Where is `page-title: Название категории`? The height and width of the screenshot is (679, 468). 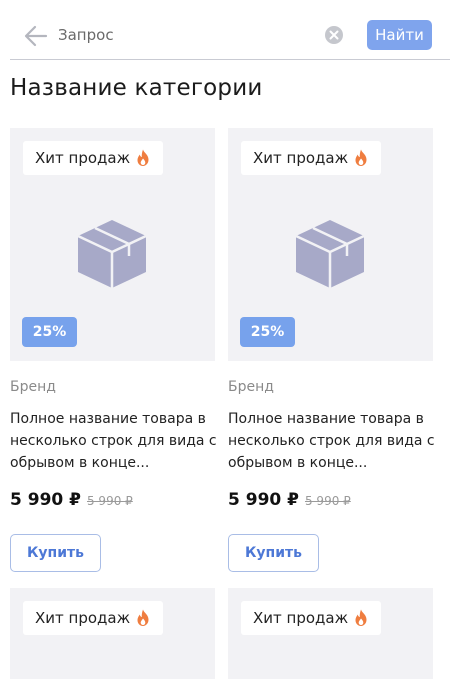 page-title: Название категории is located at coordinates (136, 88).